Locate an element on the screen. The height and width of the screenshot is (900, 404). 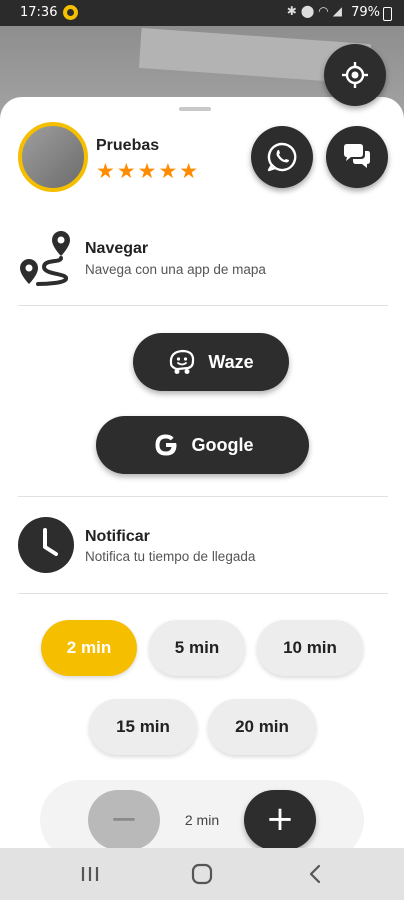
navigate-title: Navegar is located at coordinates (117, 248).